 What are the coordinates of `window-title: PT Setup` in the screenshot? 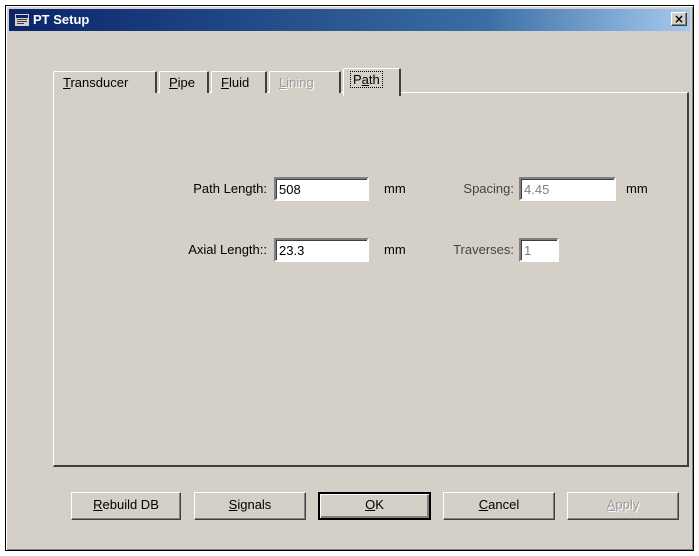 It's located at (61, 19).